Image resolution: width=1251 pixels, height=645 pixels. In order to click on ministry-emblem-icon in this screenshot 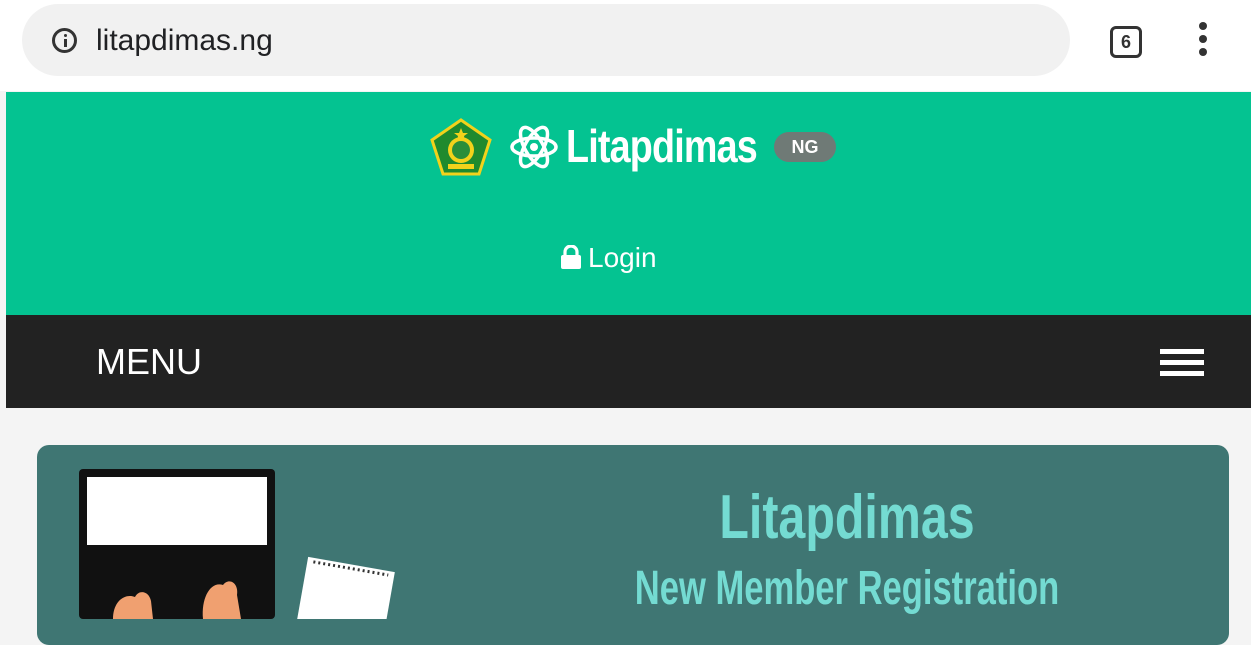, I will do `click(461, 147)`.